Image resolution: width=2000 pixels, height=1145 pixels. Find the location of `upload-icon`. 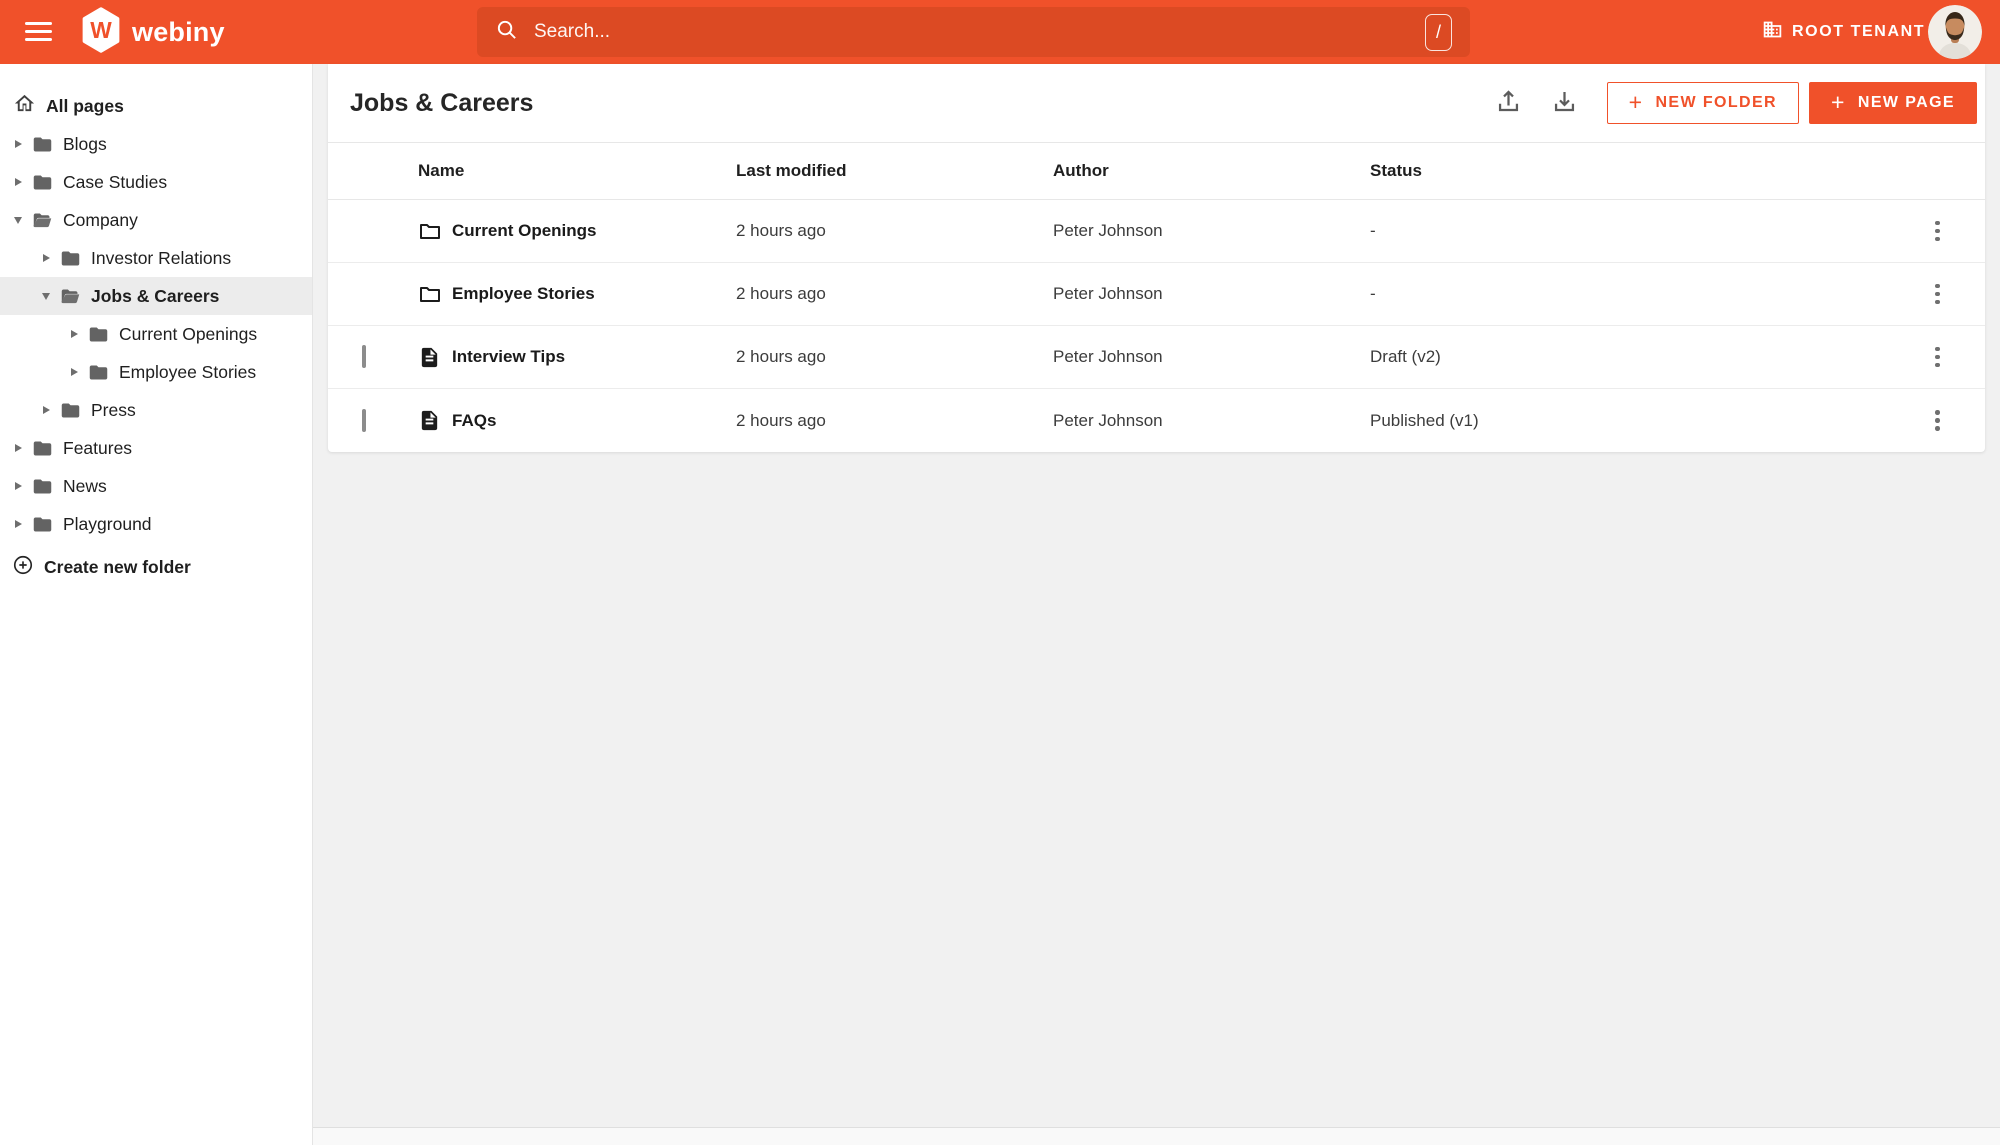

upload-icon is located at coordinates (1508, 103).